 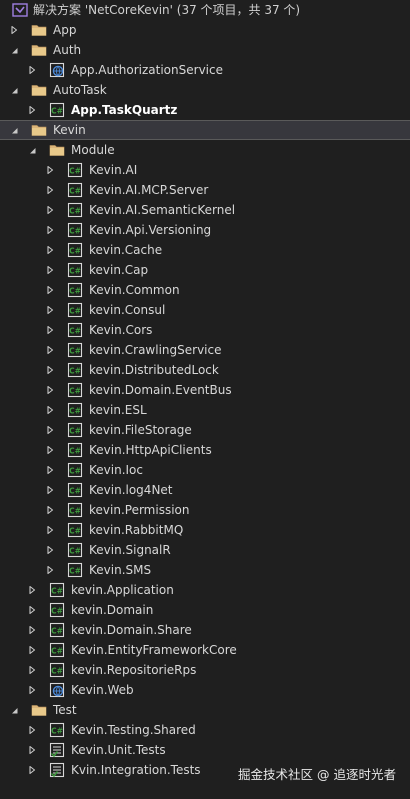 I want to click on tree-item-kevin-distributedlock: C# kevin.DistributedLock, so click(x=205, y=370).